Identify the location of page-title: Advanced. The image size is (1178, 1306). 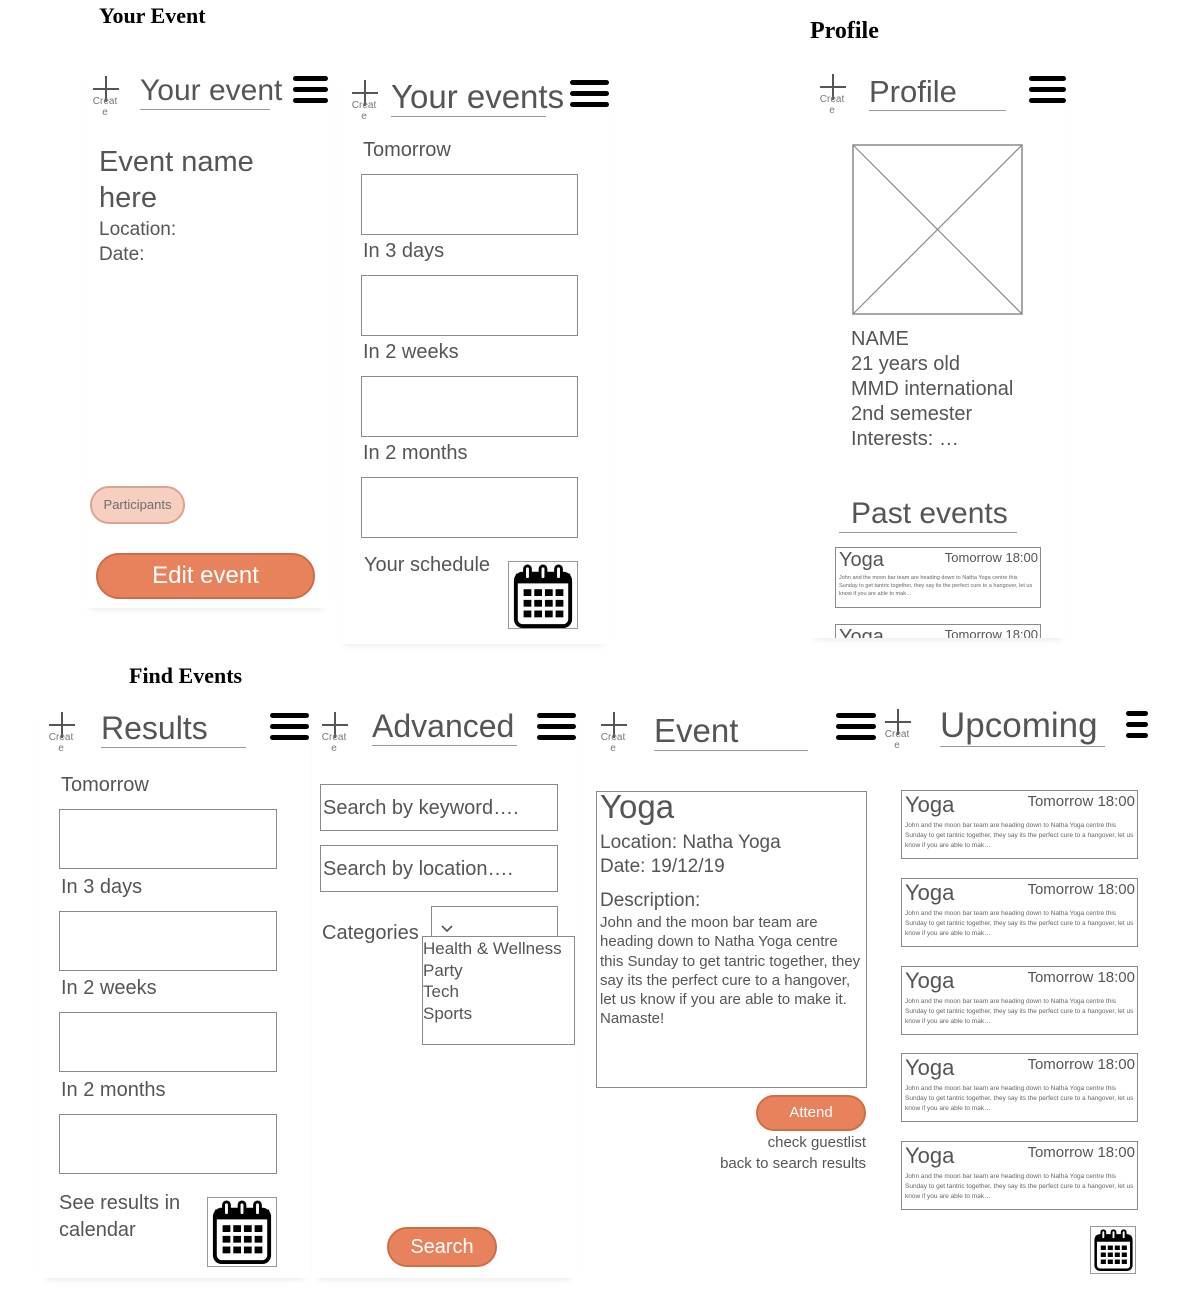
(444, 727).